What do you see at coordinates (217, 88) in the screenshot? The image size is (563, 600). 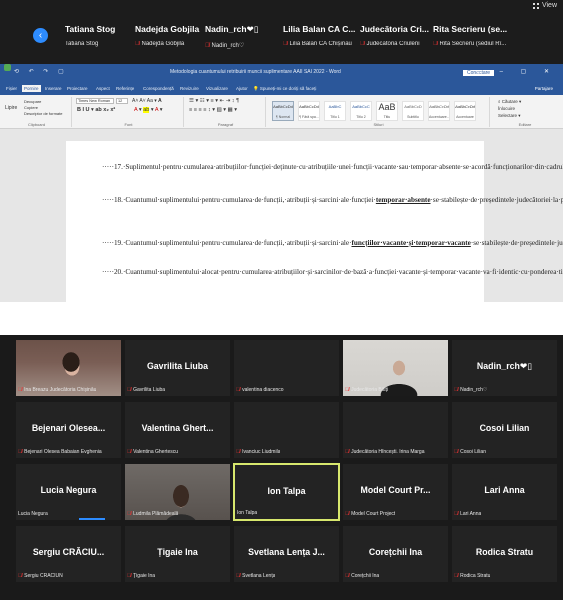 I see `tab-view: Vizualizare` at bounding box center [217, 88].